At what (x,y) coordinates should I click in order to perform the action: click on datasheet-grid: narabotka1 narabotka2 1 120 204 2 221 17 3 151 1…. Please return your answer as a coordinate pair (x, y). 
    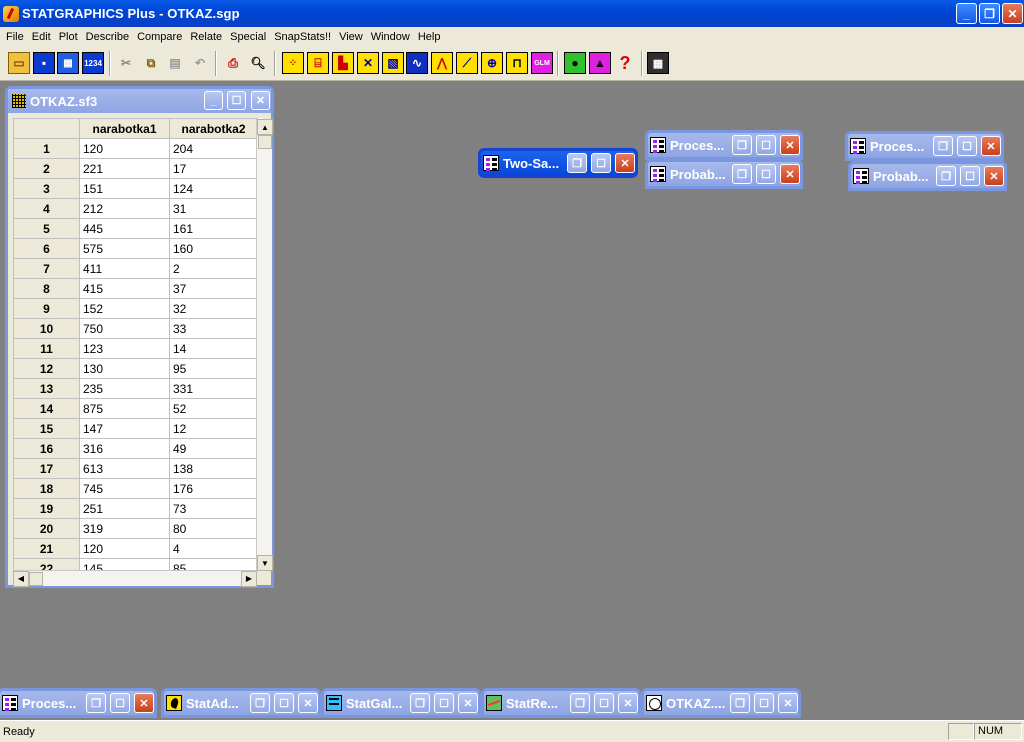
    Looking at the image, I should click on (138, 344).